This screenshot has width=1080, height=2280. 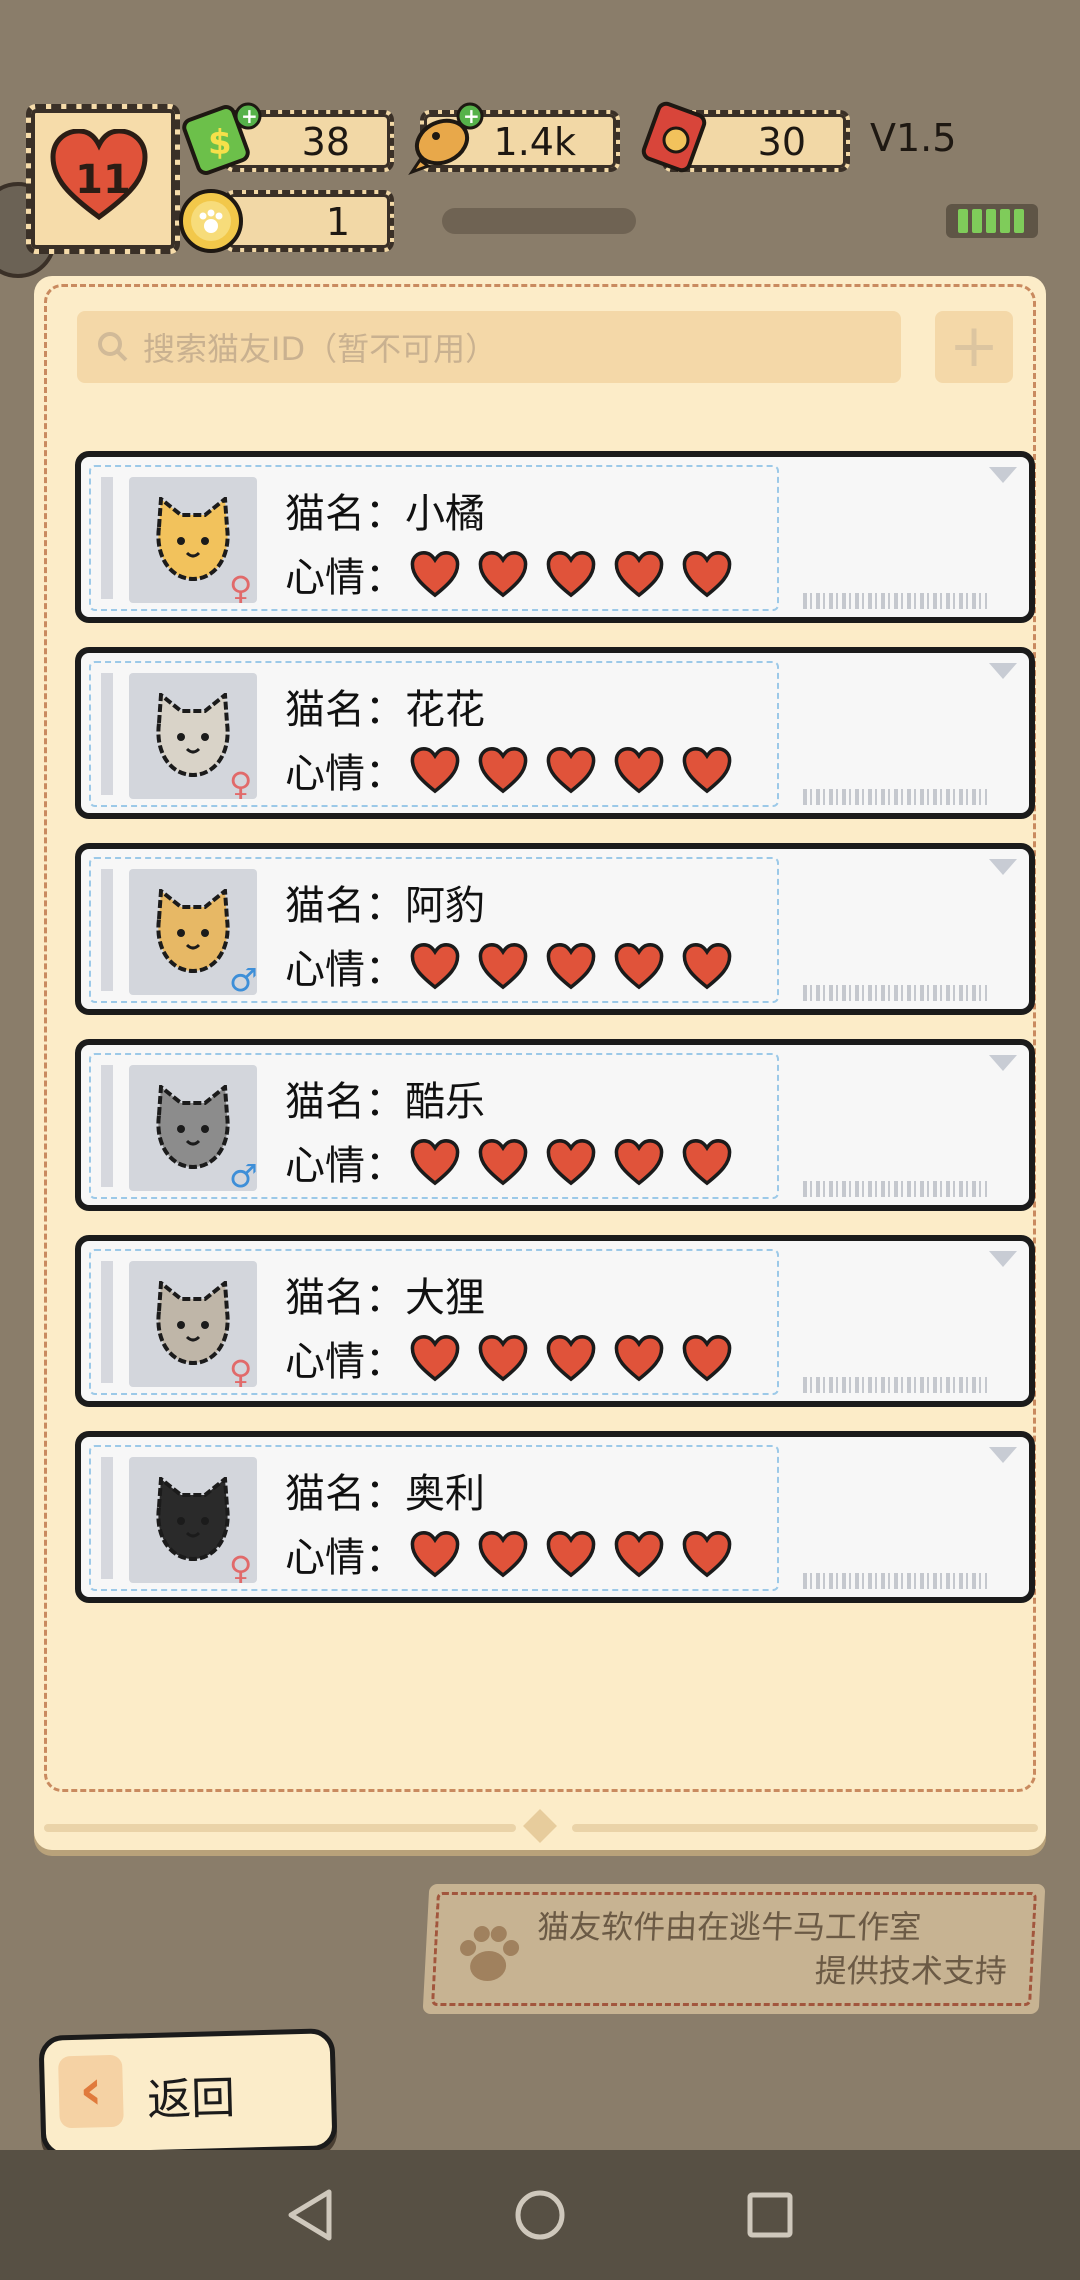 What do you see at coordinates (325, 142) in the screenshot?
I see `cash-value: 38` at bounding box center [325, 142].